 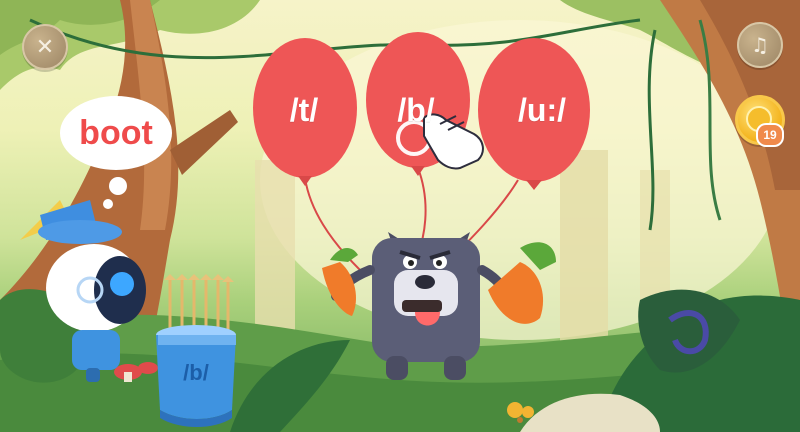 I want to click on close-button: ✕, so click(x=45, y=47).